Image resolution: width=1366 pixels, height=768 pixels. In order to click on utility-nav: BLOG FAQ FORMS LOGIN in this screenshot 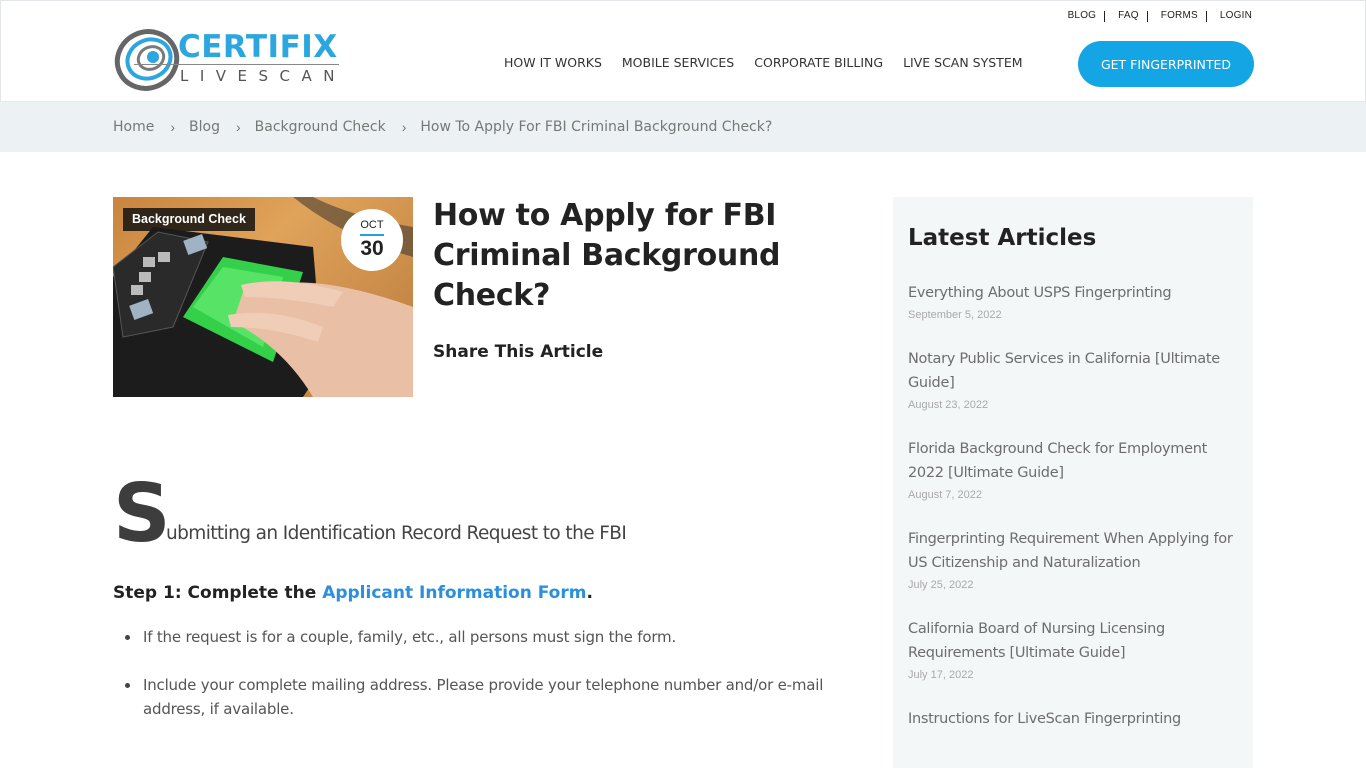, I will do `click(1160, 16)`.